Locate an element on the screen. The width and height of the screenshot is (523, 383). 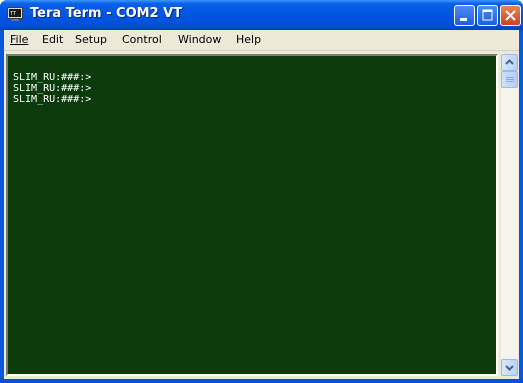
close-icon is located at coordinates (510, 15).